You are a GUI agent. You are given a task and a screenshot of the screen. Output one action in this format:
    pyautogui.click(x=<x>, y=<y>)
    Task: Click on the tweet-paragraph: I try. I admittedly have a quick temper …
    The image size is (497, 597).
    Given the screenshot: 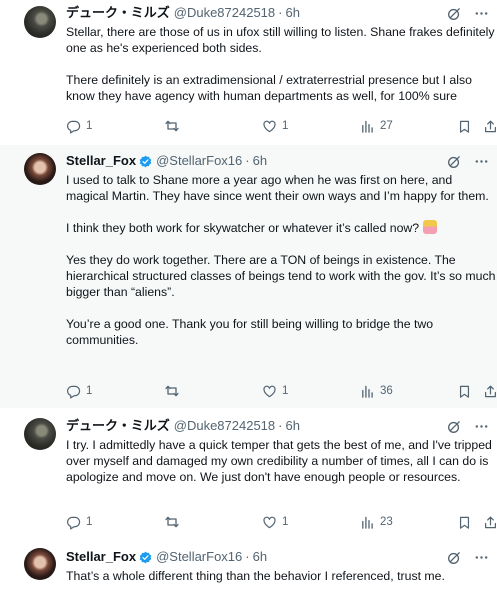 What is the action you would take?
    pyautogui.click(x=279, y=461)
    